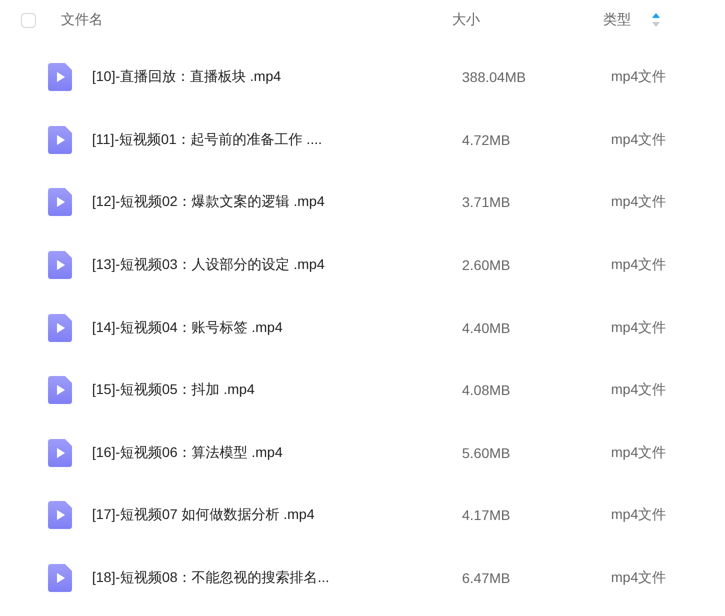  I want to click on file-size: 4.40MB, so click(486, 328).